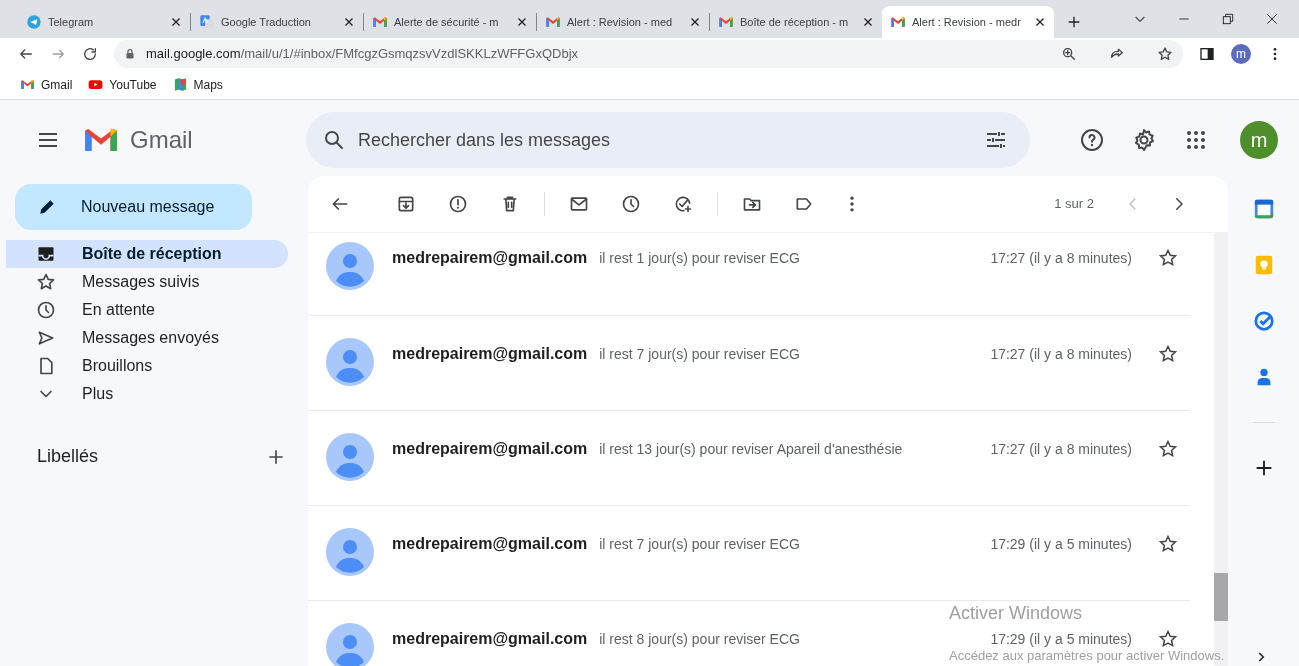 This screenshot has width=1299, height=666. Describe the element at coordinates (1259, 140) in the screenshot. I see `account-avatar: m` at that location.